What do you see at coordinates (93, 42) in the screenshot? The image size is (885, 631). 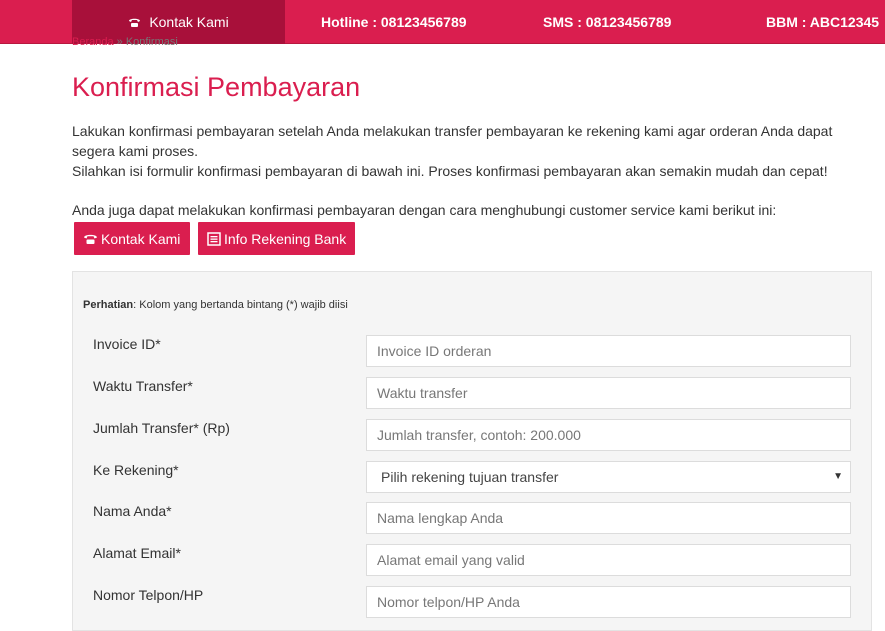 I see `breadcrumb-home-link: Beranda` at bounding box center [93, 42].